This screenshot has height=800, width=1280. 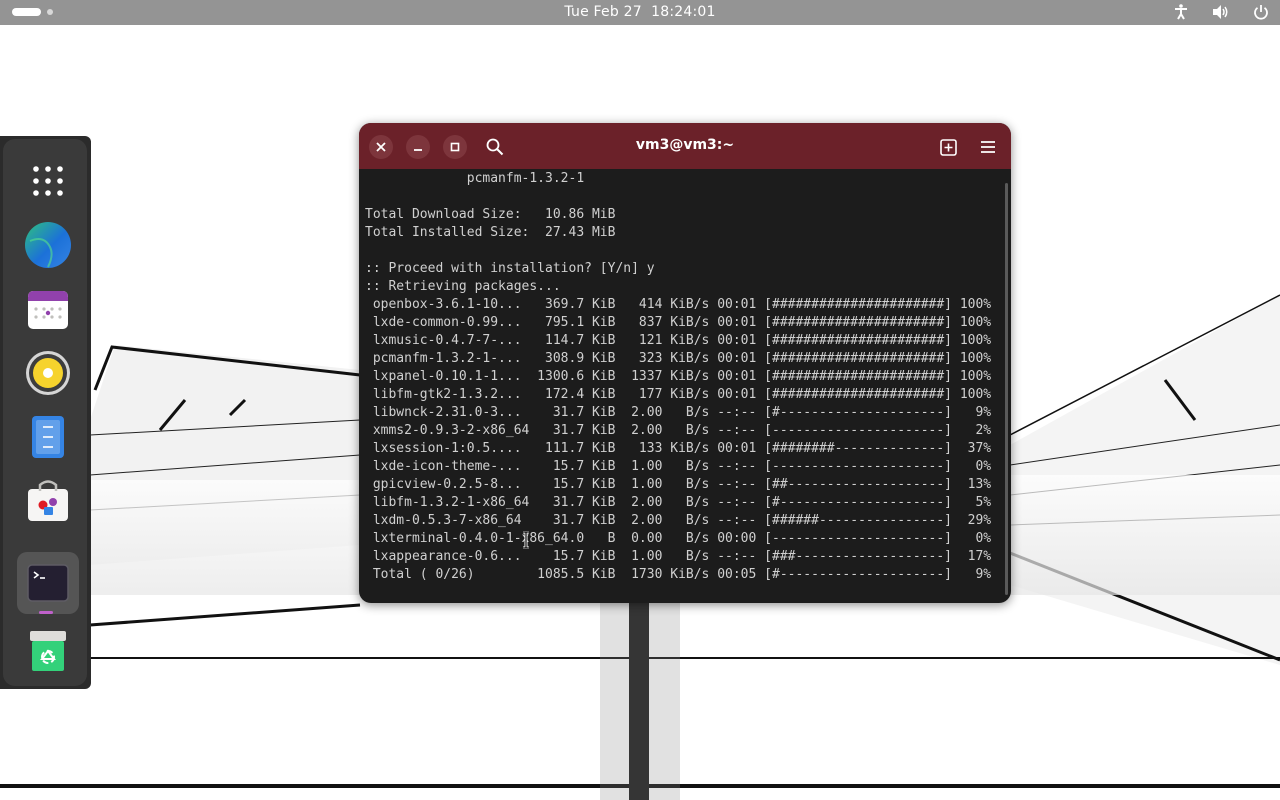 I want to click on dock-item-software, so click(x=48, y=501).